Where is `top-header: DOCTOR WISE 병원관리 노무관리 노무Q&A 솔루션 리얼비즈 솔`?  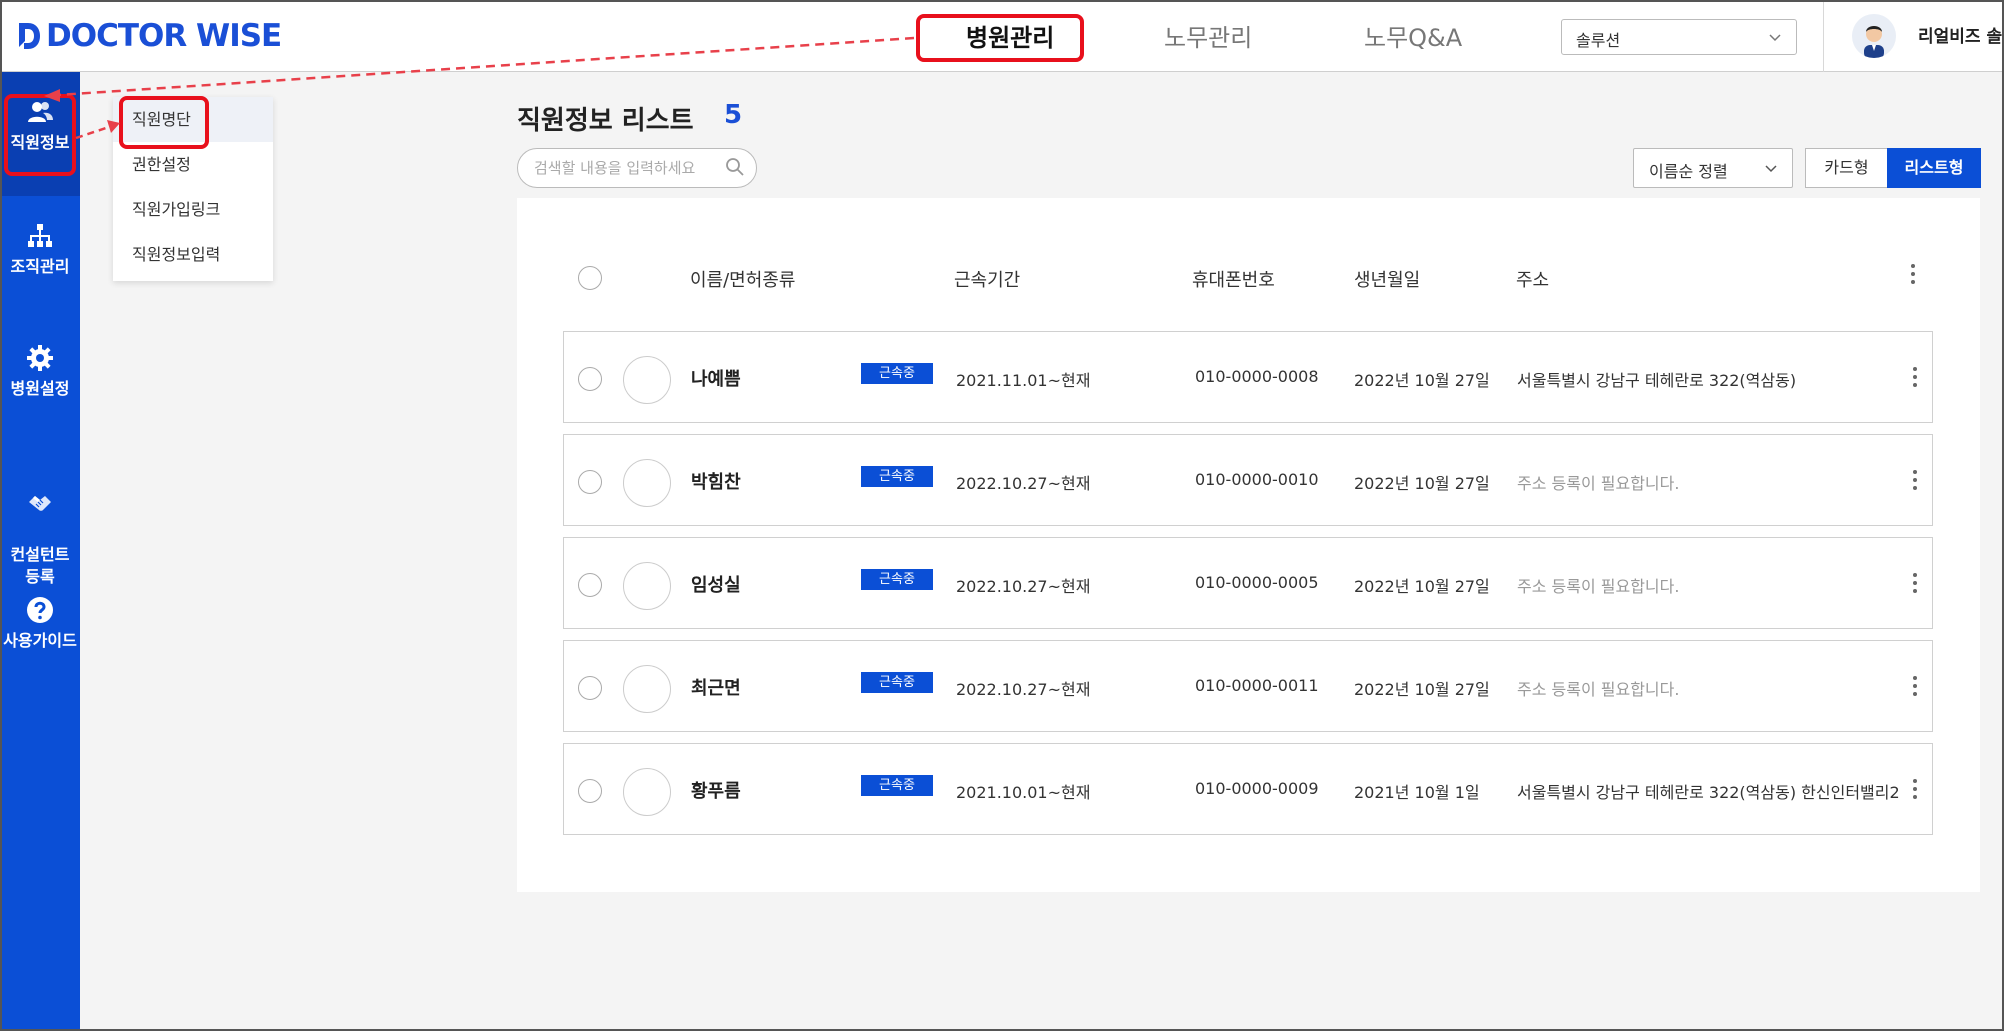 top-header: DOCTOR WISE 병원관리 노무관리 노무Q&A 솔루션 리얼비즈 솔 is located at coordinates (1002, 36).